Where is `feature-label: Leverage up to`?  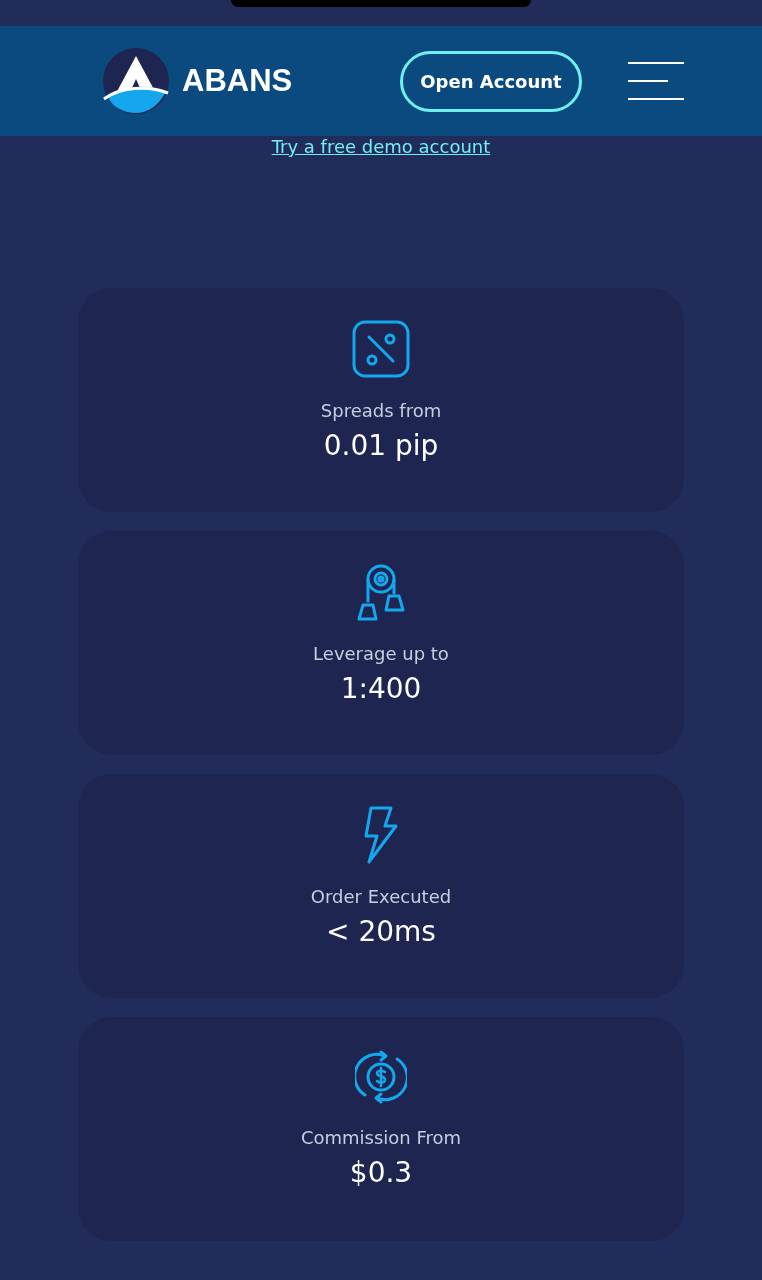
feature-label: Leverage up to is located at coordinates (381, 653).